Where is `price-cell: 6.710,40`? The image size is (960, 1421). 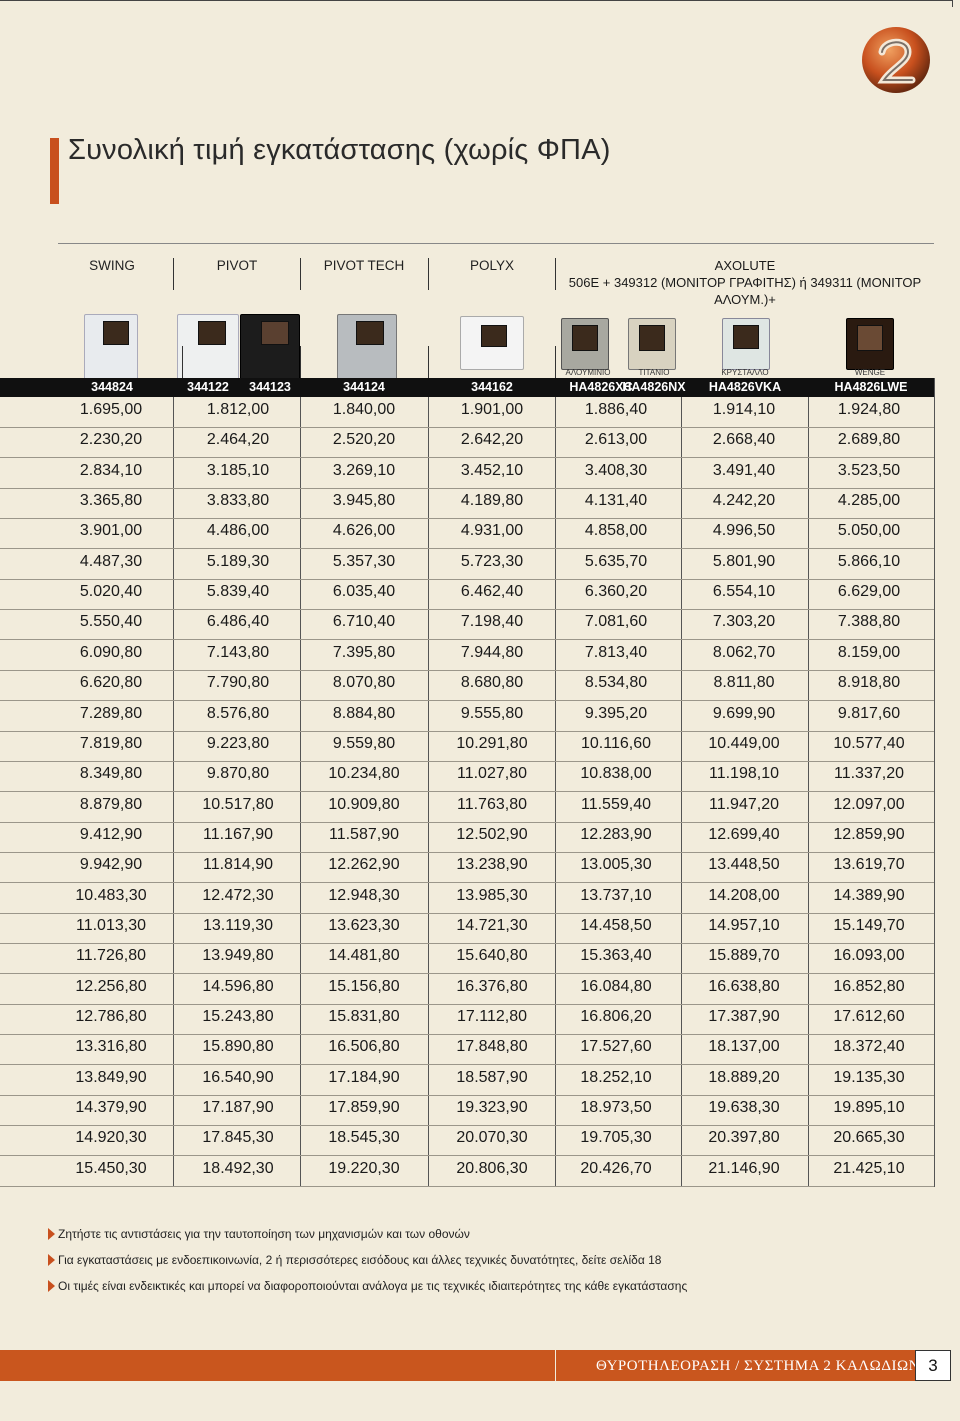
price-cell: 6.710,40 is located at coordinates (364, 622).